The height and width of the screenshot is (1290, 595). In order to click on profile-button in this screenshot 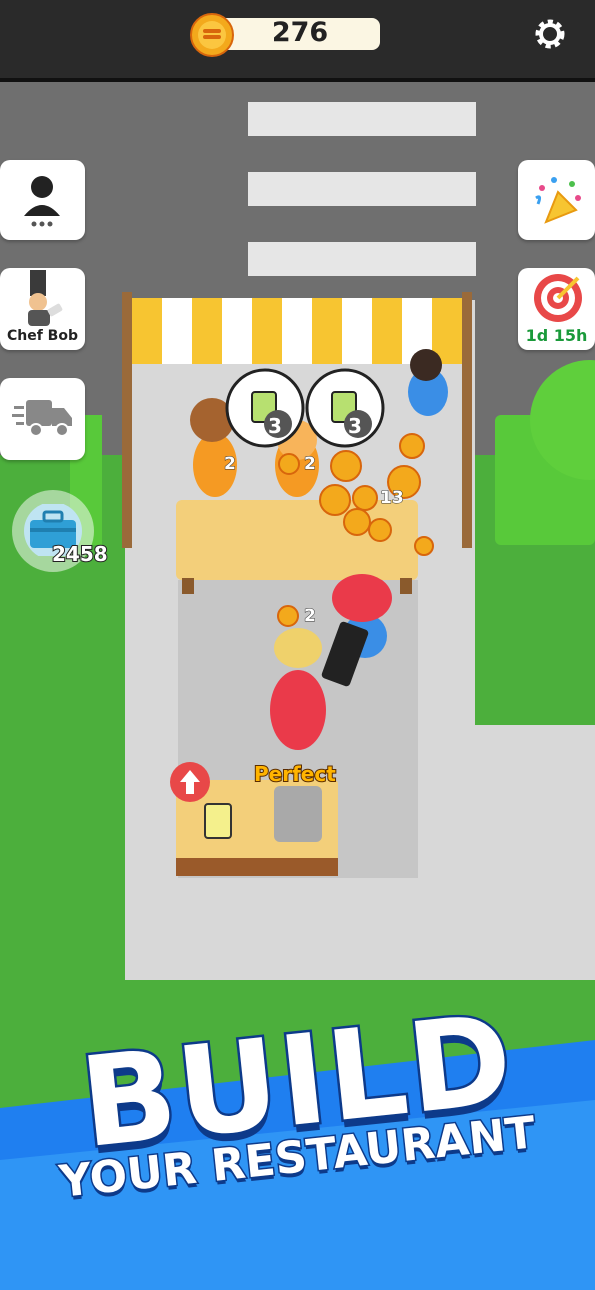, I will do `click(42, 200)`.